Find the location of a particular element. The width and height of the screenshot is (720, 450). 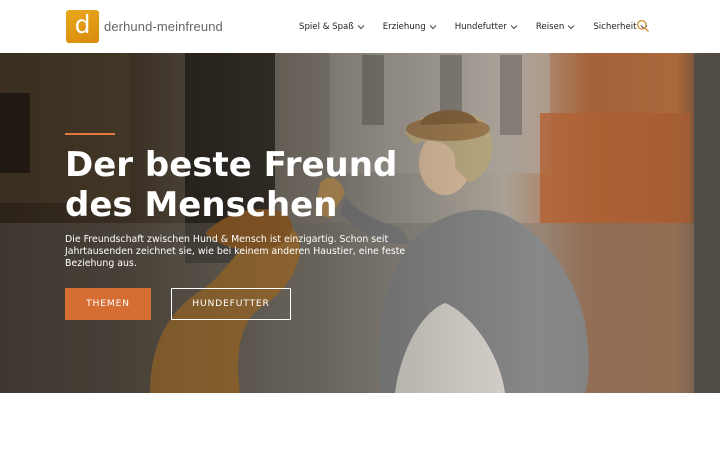

logo-text: derhund-meinfreund is located at coordinates (163, 26).